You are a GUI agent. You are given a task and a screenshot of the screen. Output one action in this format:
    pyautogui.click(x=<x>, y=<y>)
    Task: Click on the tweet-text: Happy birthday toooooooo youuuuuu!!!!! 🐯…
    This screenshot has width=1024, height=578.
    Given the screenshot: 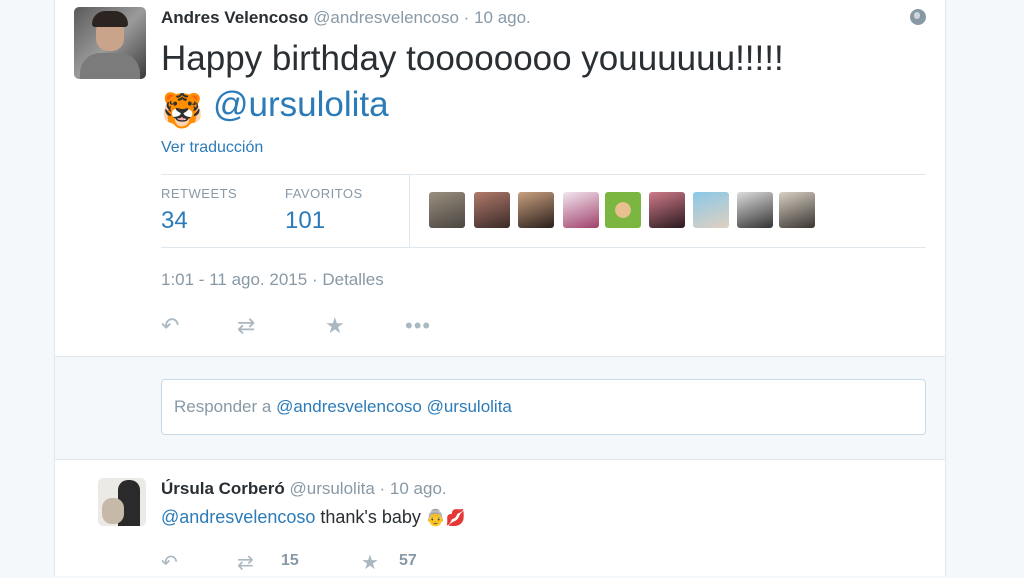 What is the action you would take?
    pyautogui.click(x=472, y=83)
    